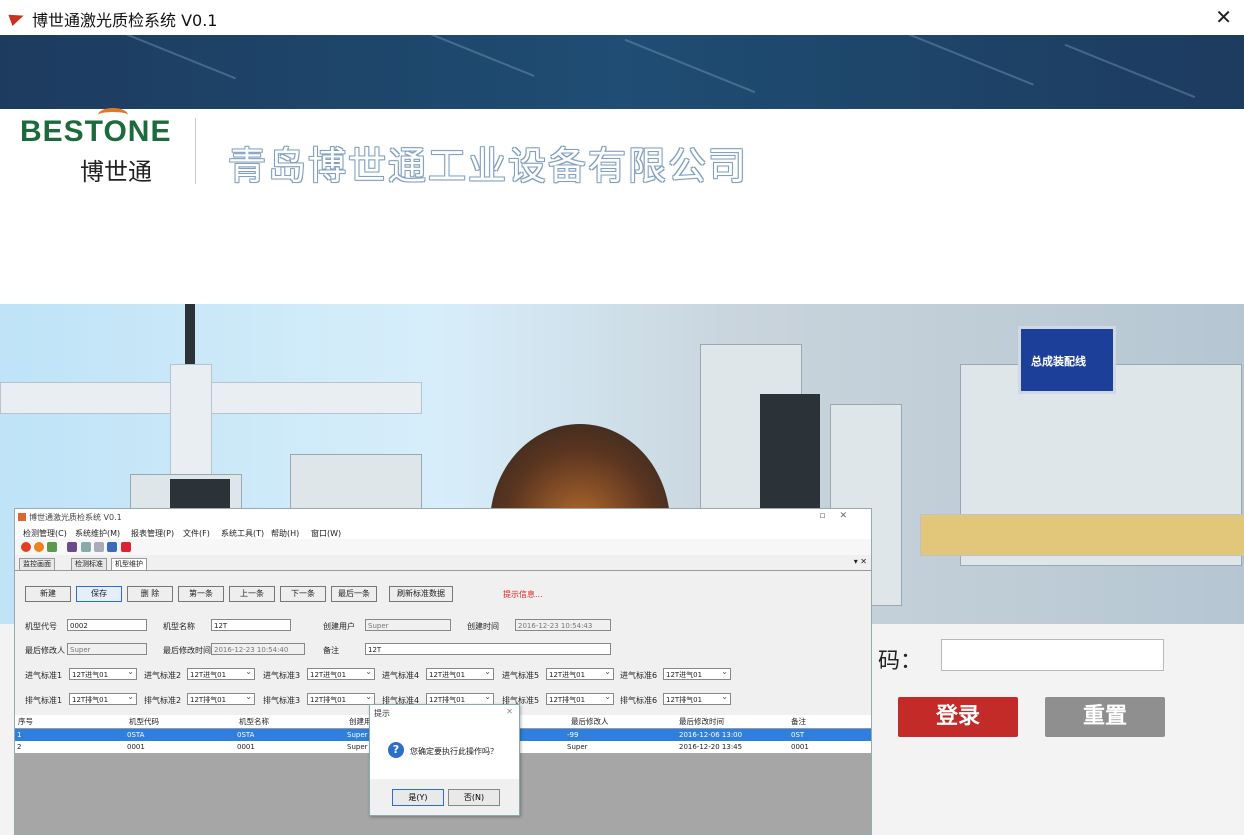 This screenshot has width=1244, height=835. Describe the element at coordinates (396, 750) in the screenshot. I see `question-icon: ?` at that location.